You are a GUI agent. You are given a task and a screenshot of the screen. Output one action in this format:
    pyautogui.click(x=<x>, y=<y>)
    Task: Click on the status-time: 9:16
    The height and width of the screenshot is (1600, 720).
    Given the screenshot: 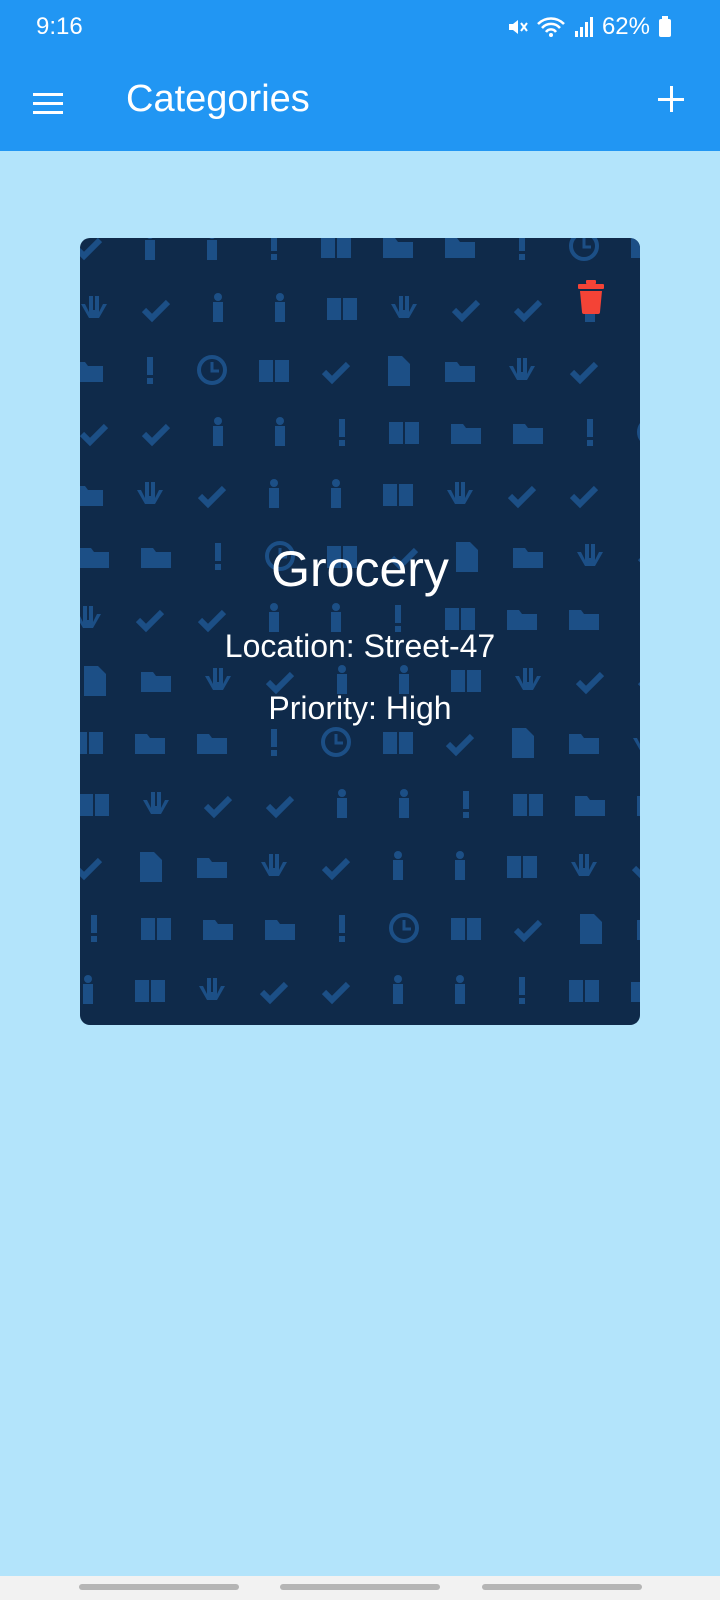 What is the action you would take?
    pyautogui.click(x=59, y=26)
    